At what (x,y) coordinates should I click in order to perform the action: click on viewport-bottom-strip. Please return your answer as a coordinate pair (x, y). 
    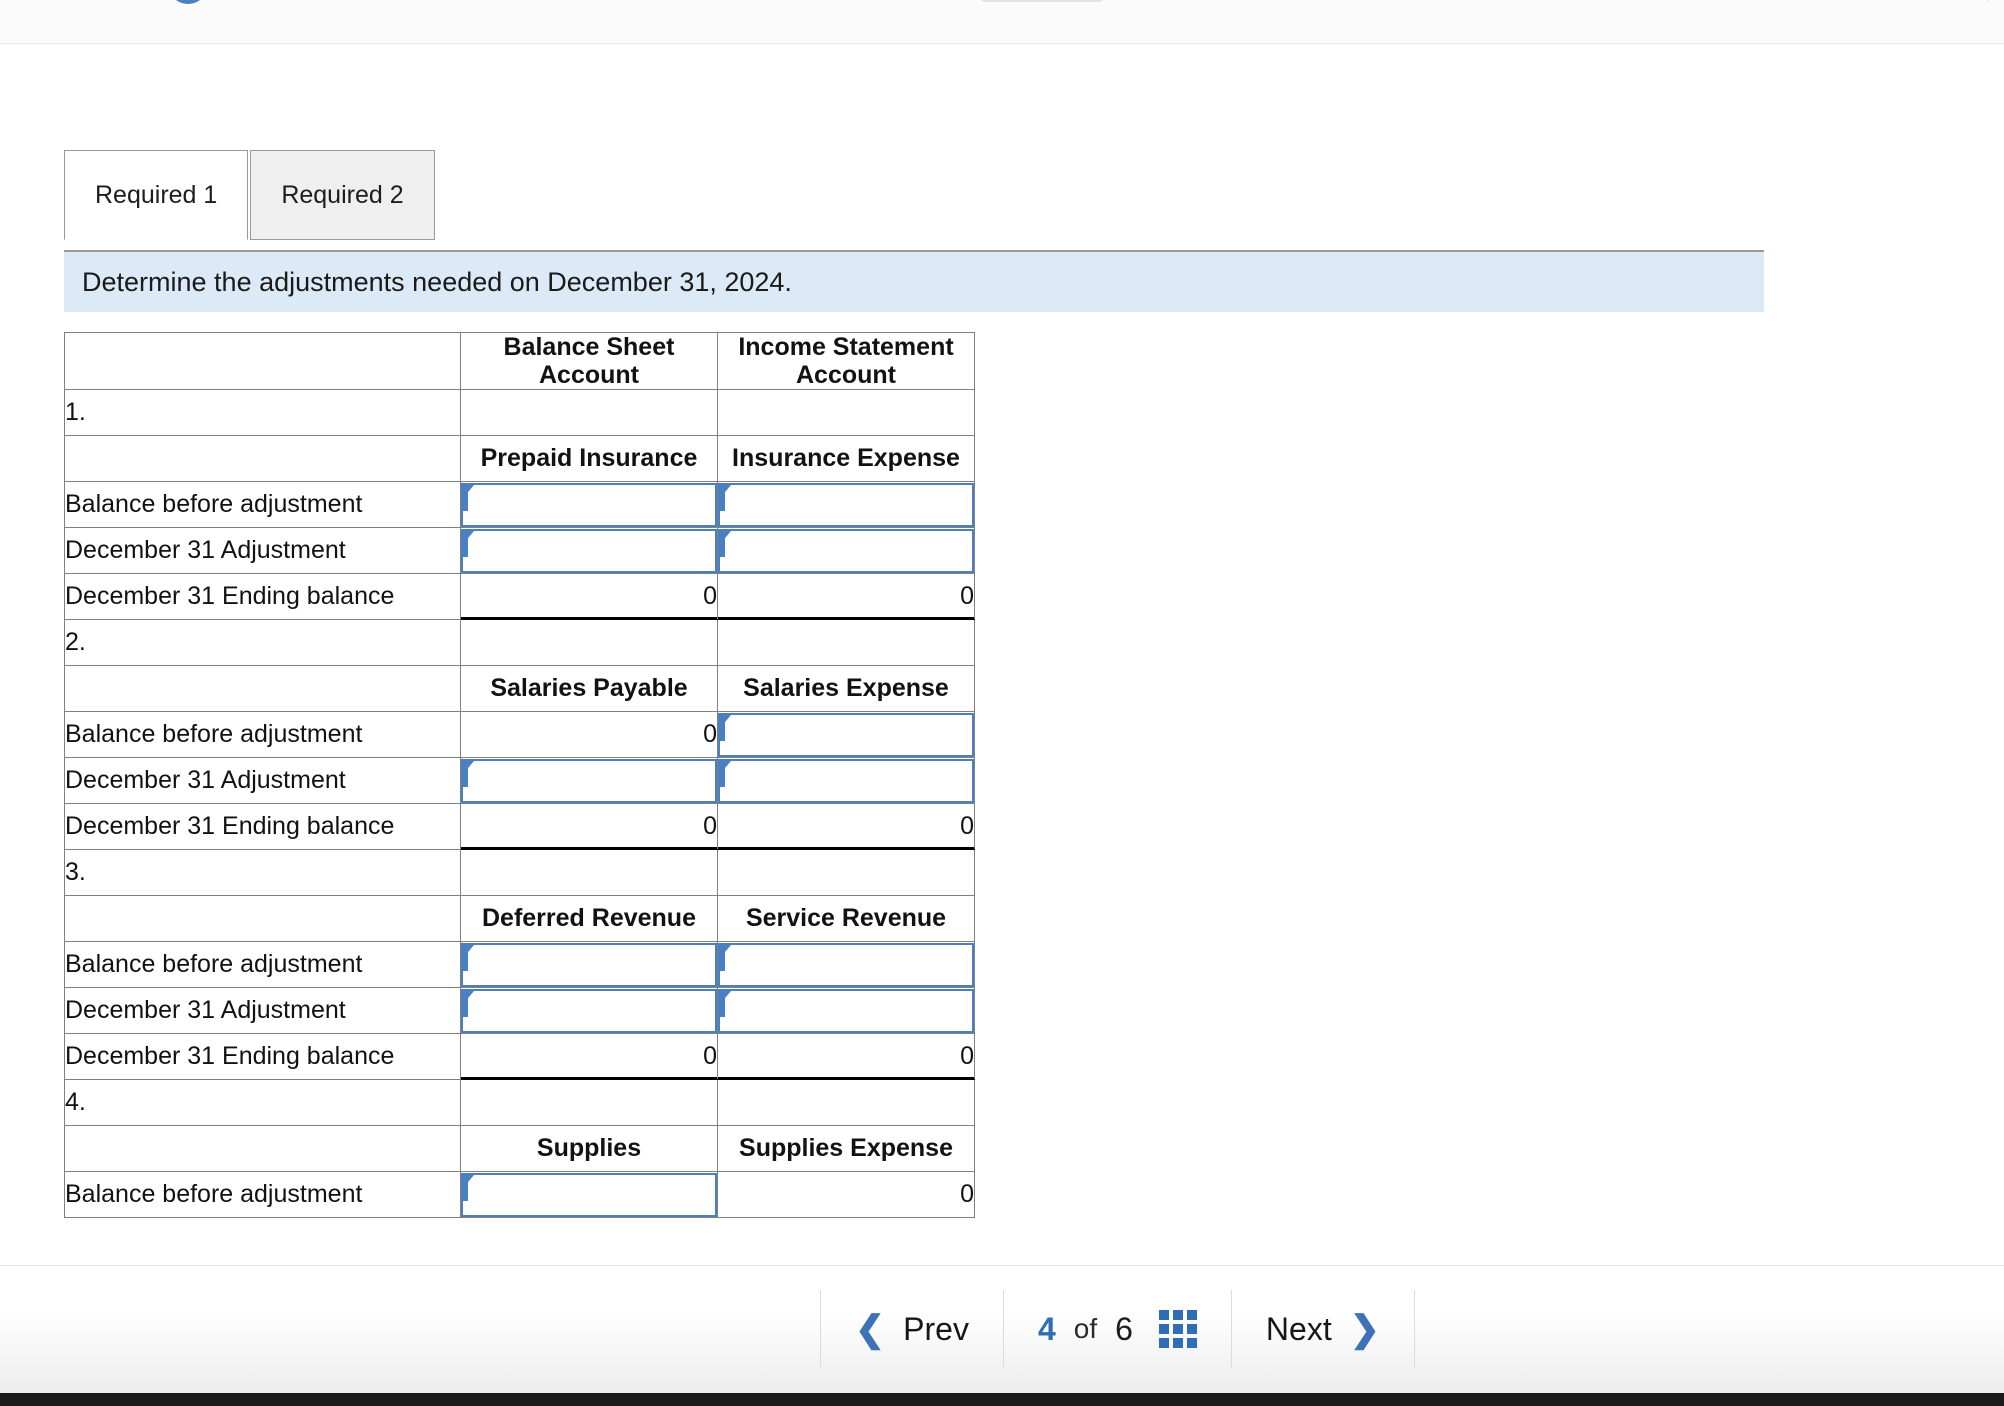
    Looking at the image, I should click on (1002, 1399).